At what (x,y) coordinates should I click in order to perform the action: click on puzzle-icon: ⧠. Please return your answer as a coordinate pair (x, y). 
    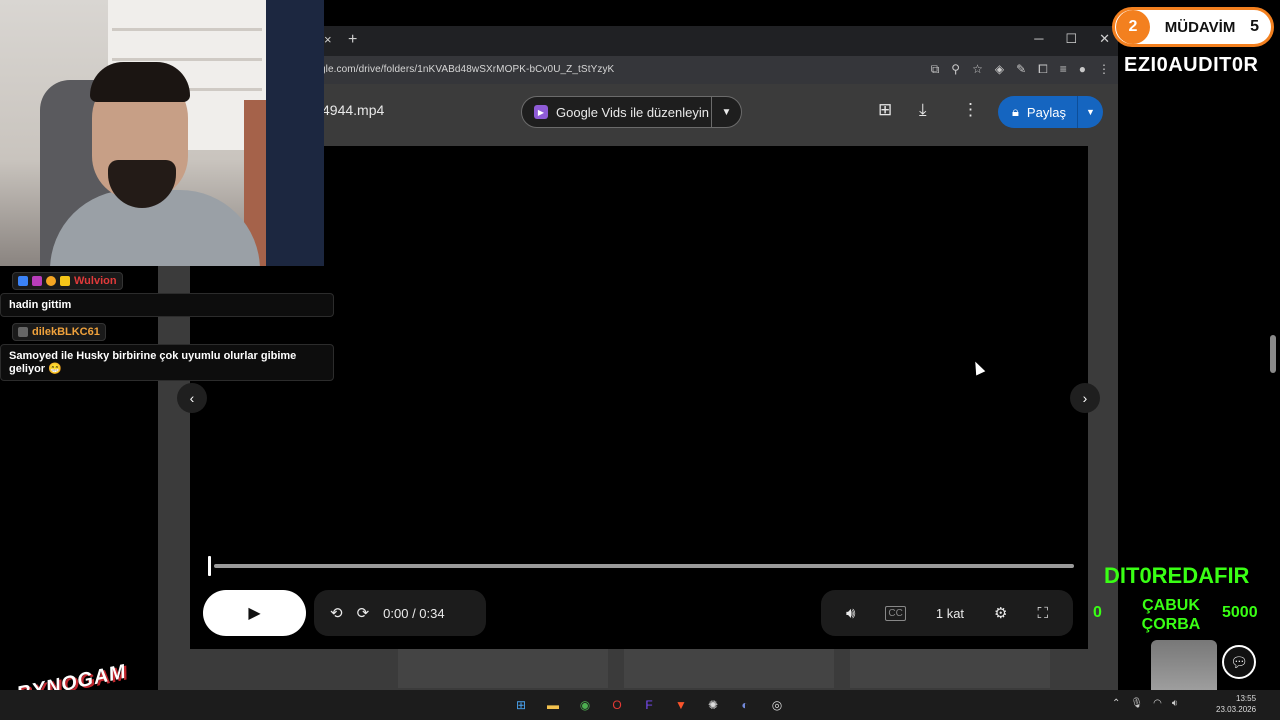
    Looking at the image, I should click on (1043, 69).